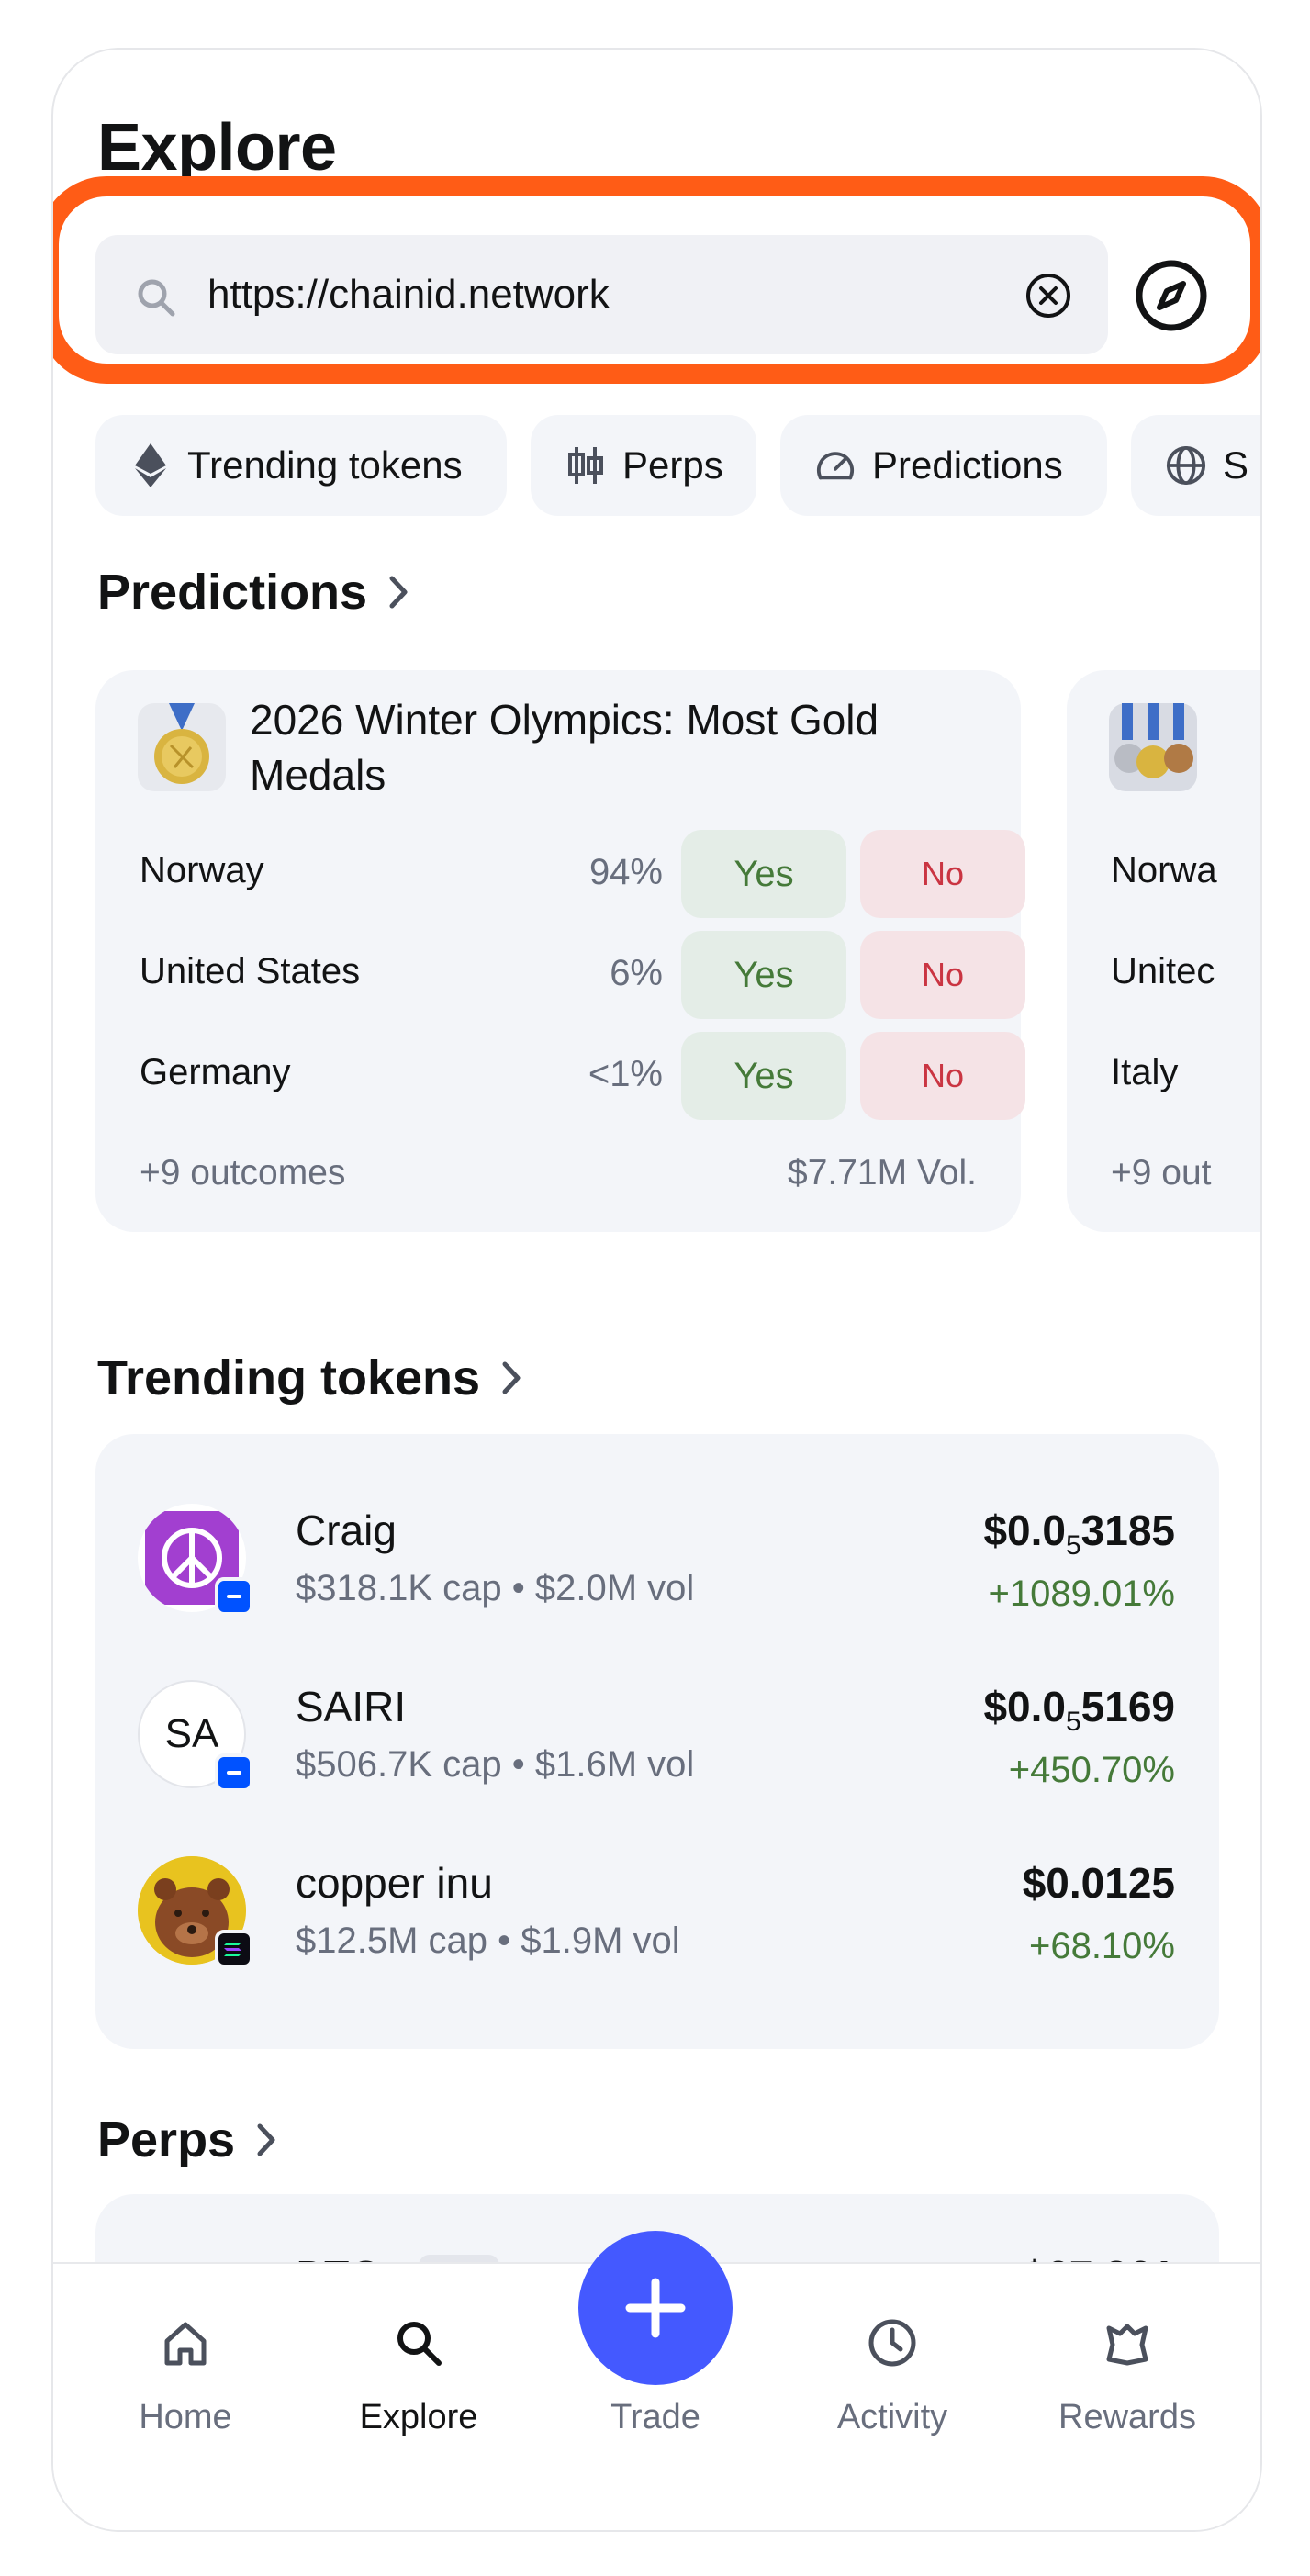 The height and width of the screenshot is (2576, 1310). What do you see at coordinates (496, 1764) in the screenshot?
I see `token-stats: $506.7K cap • $1.6M vol` at bounding box center [496, 1764].